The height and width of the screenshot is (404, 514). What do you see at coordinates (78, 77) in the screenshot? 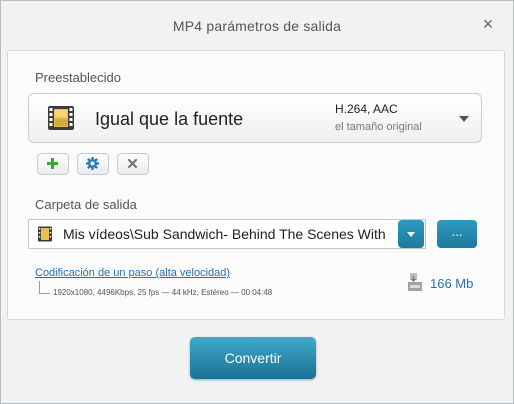
I see `preset-section-label: Preestablecido` at bounding box center [78, 77].